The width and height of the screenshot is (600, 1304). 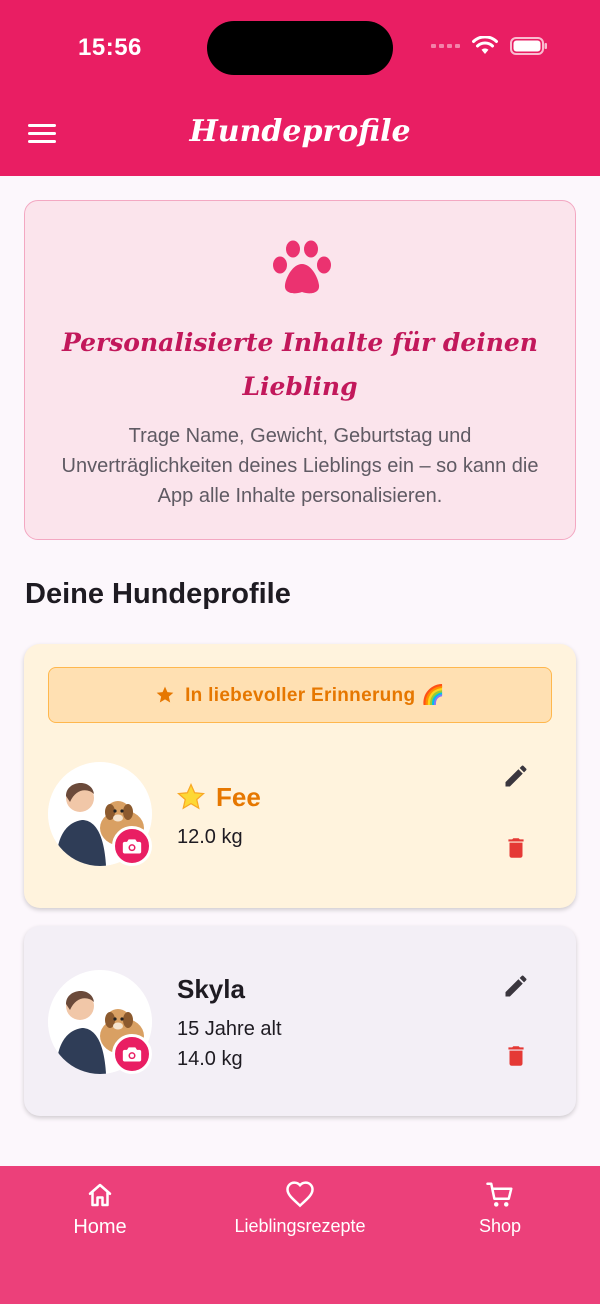 I want to click on home-icon, so click(x=100, y=1195).